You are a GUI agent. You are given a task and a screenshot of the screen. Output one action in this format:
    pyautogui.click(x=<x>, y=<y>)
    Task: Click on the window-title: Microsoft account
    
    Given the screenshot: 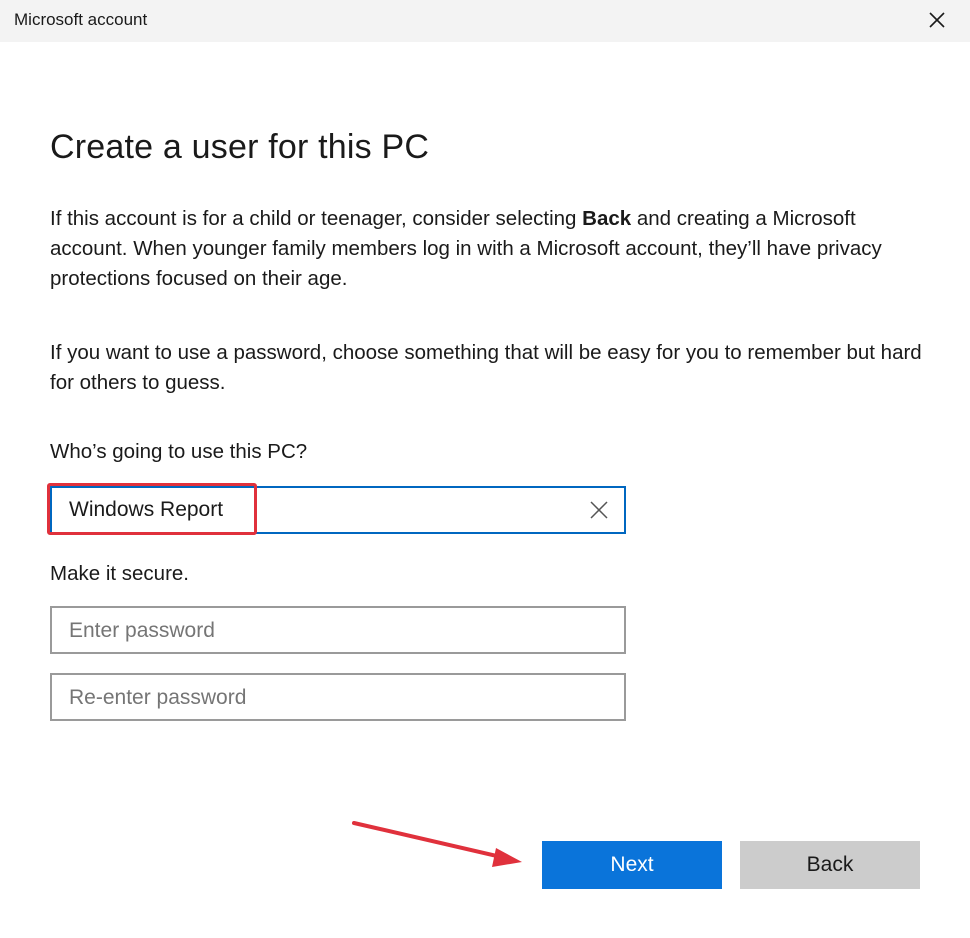 What is the action you would take?
    pyautogui.click(x=81, y=19)
    